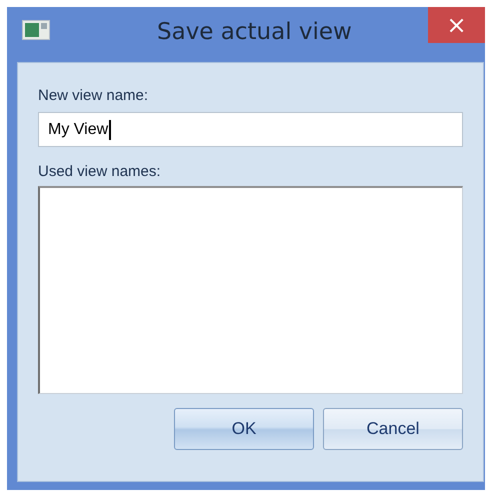  What do you see at coordinates (393, 429) in the screenshot?
I see `cancel-button: Cancel` at bounding box center [393, 429].